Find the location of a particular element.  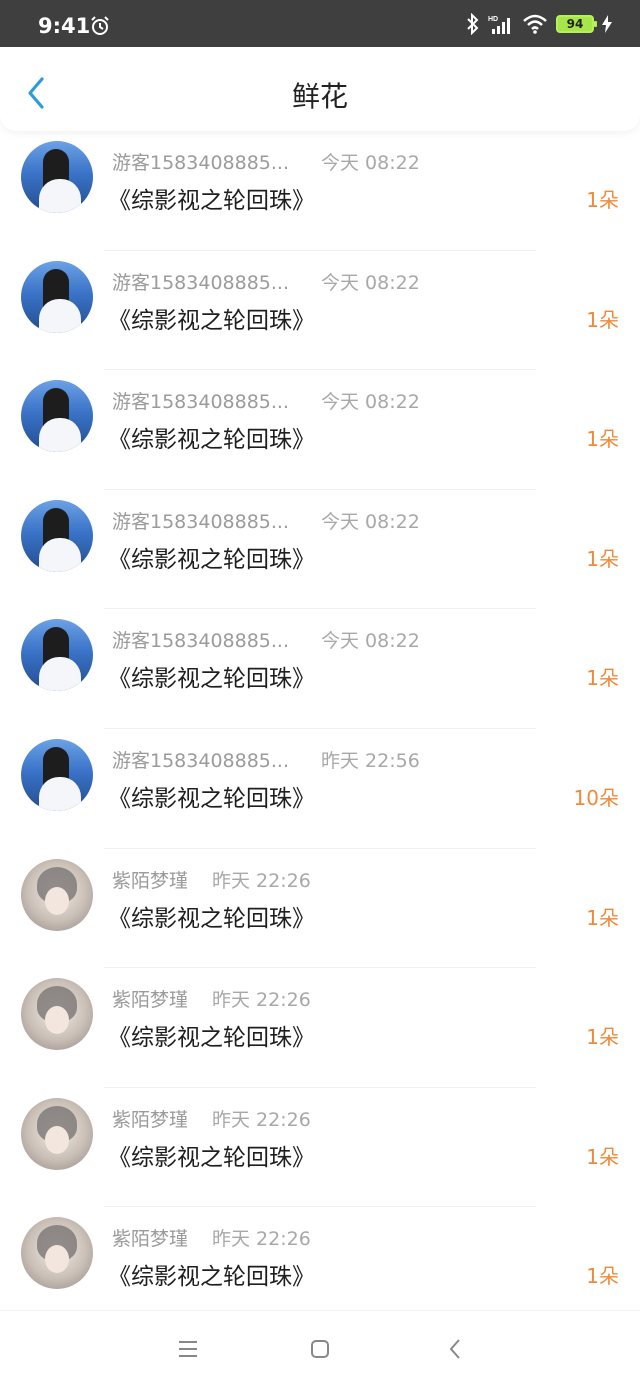

system-nav-bar is located at coordinates (320, 1348).